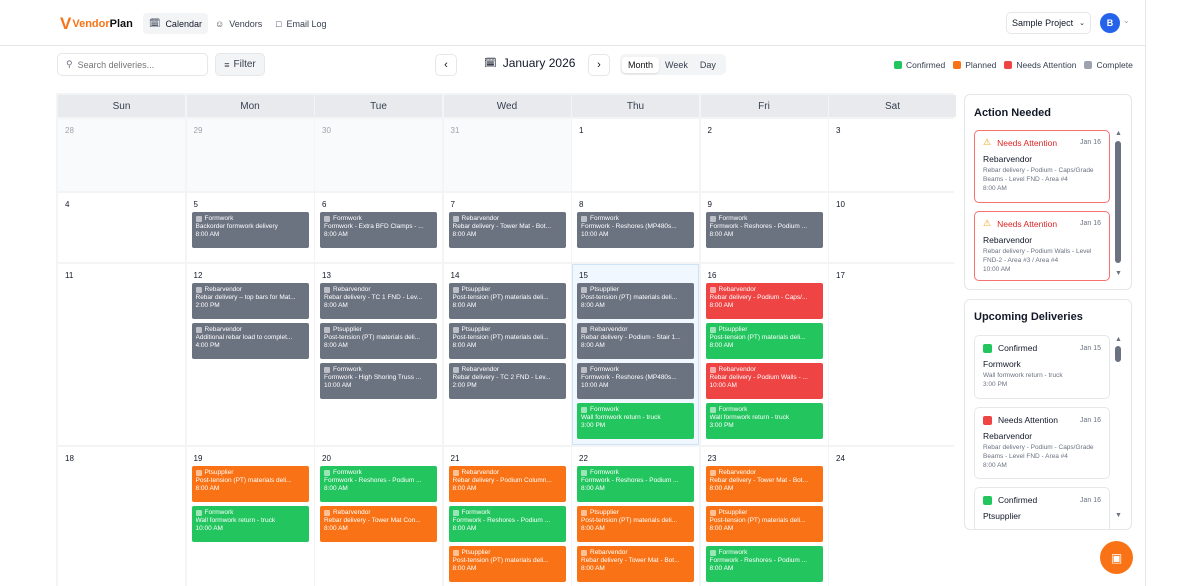 This screenshot has height=586, width=1200. What do you see at coordinates (1116, 557) in the screenshot?
I see `assistant-button: ▣` at bounding box center [1116, 557].